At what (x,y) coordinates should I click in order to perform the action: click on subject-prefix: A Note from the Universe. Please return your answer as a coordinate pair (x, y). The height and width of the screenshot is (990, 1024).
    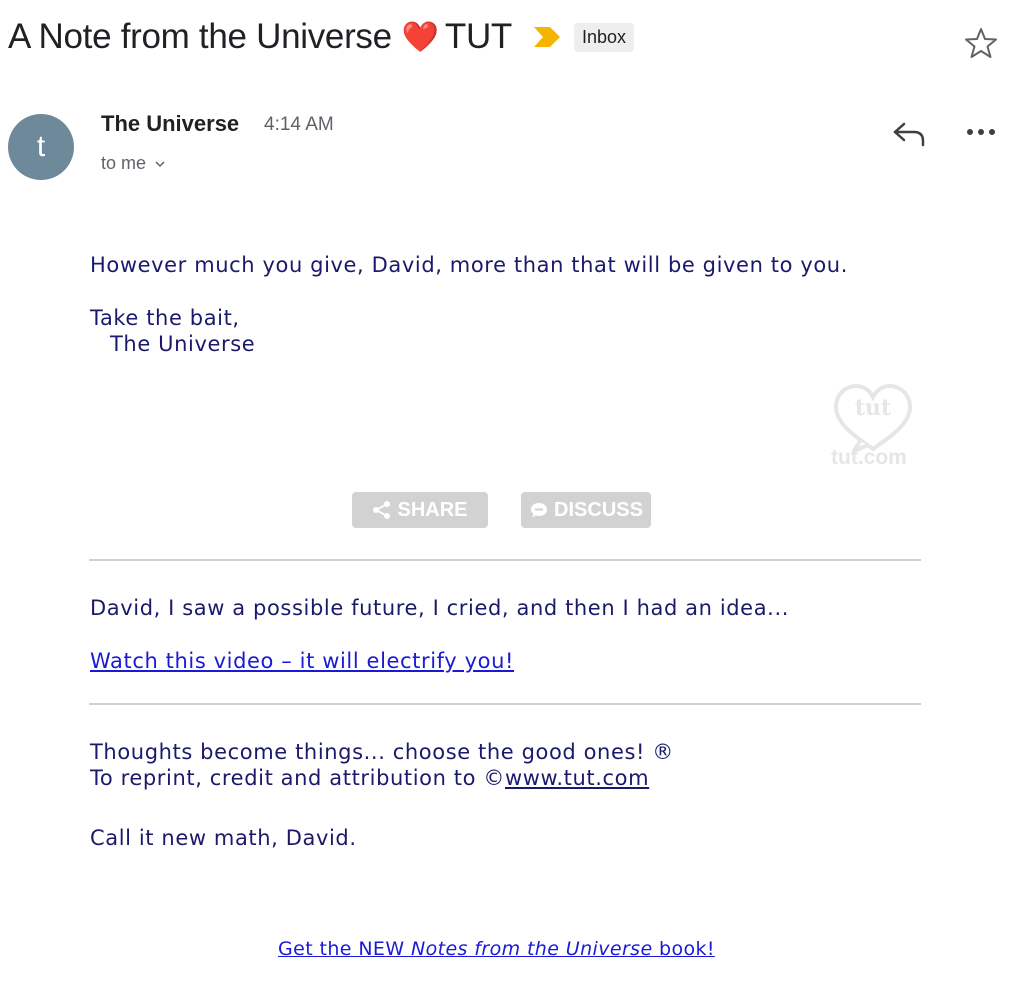
    Looking at the image, I should click on (200, 36).